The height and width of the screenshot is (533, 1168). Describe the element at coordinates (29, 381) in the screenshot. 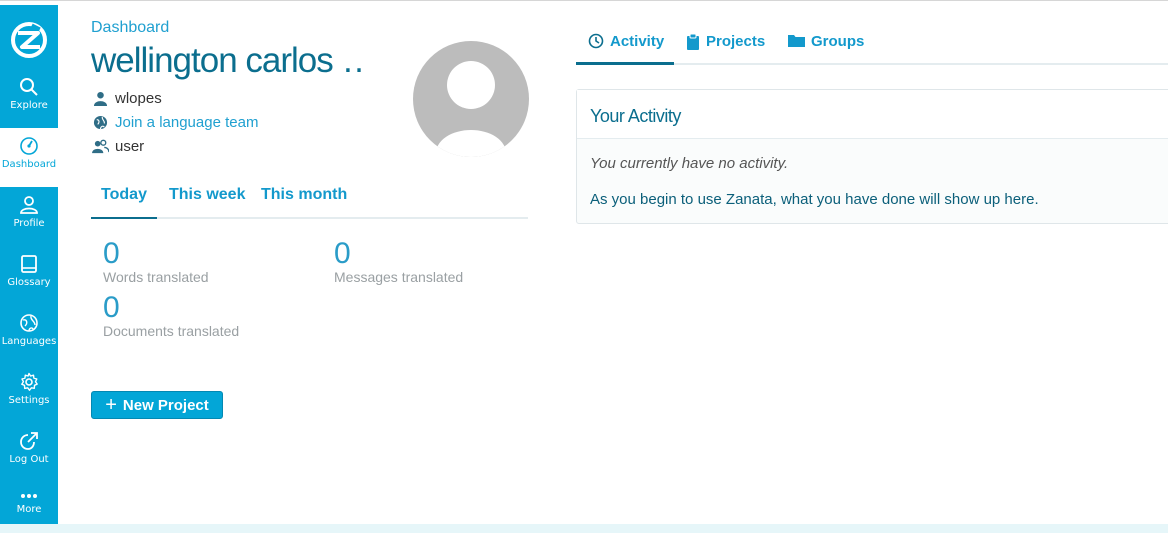

I see `gear-icon` at that location.